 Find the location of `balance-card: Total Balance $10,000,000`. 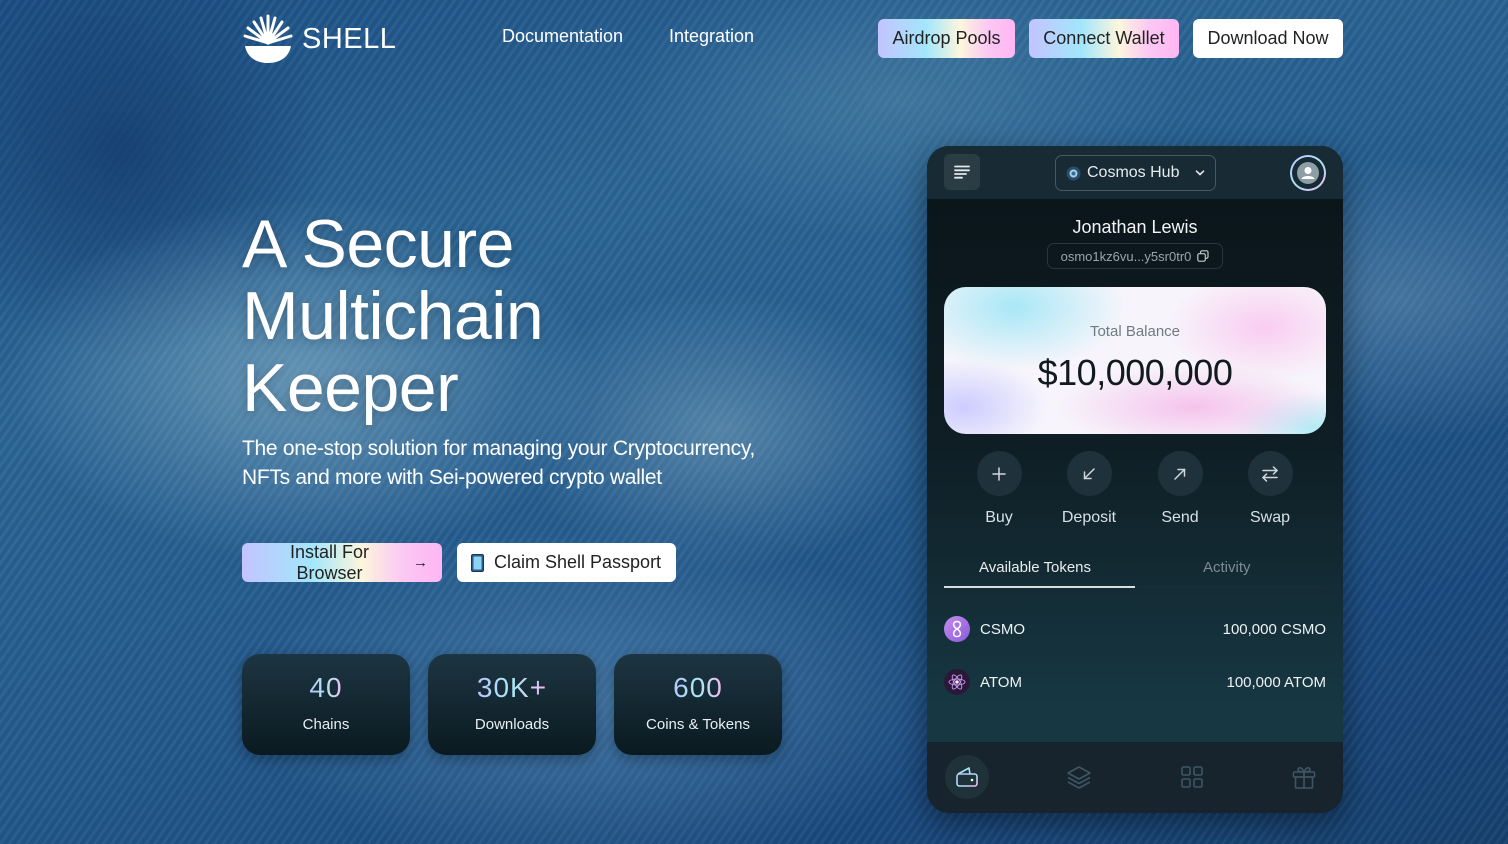

balance-card: Total Balance $10,000,000 is located at coordinates (1135, 360).